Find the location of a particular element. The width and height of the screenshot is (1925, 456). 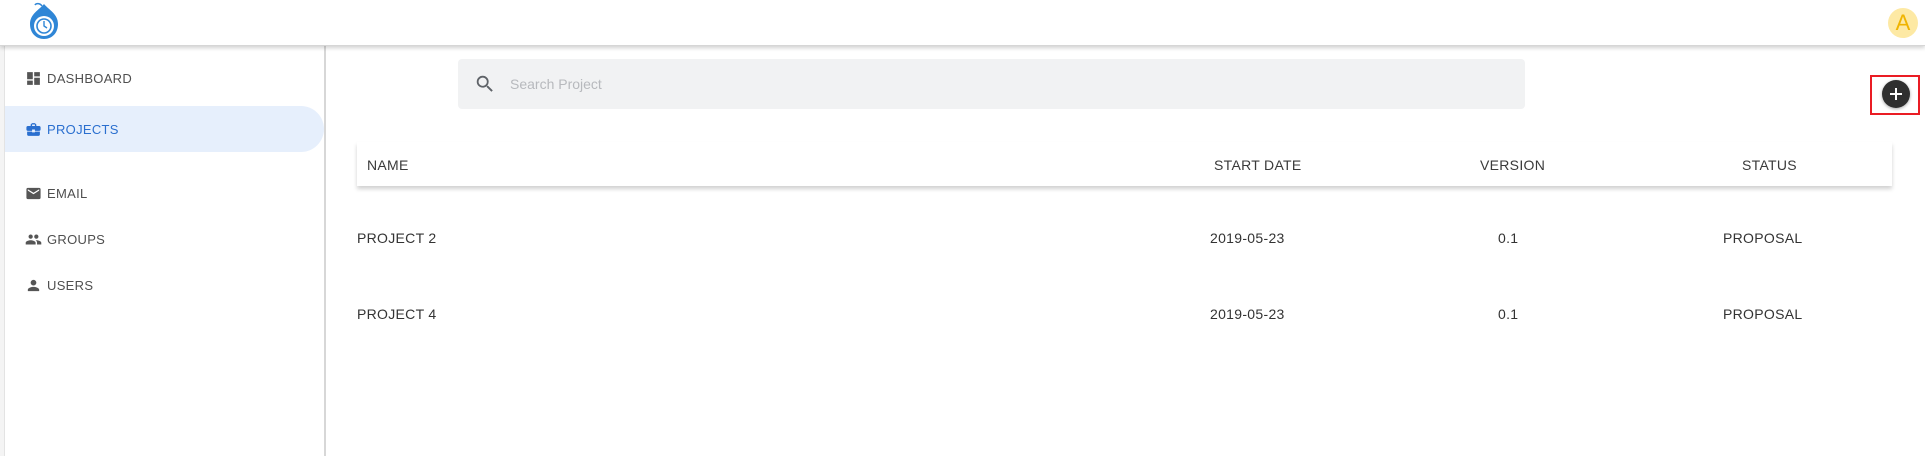

briefcase-icon is located at coordinates (33, 129).